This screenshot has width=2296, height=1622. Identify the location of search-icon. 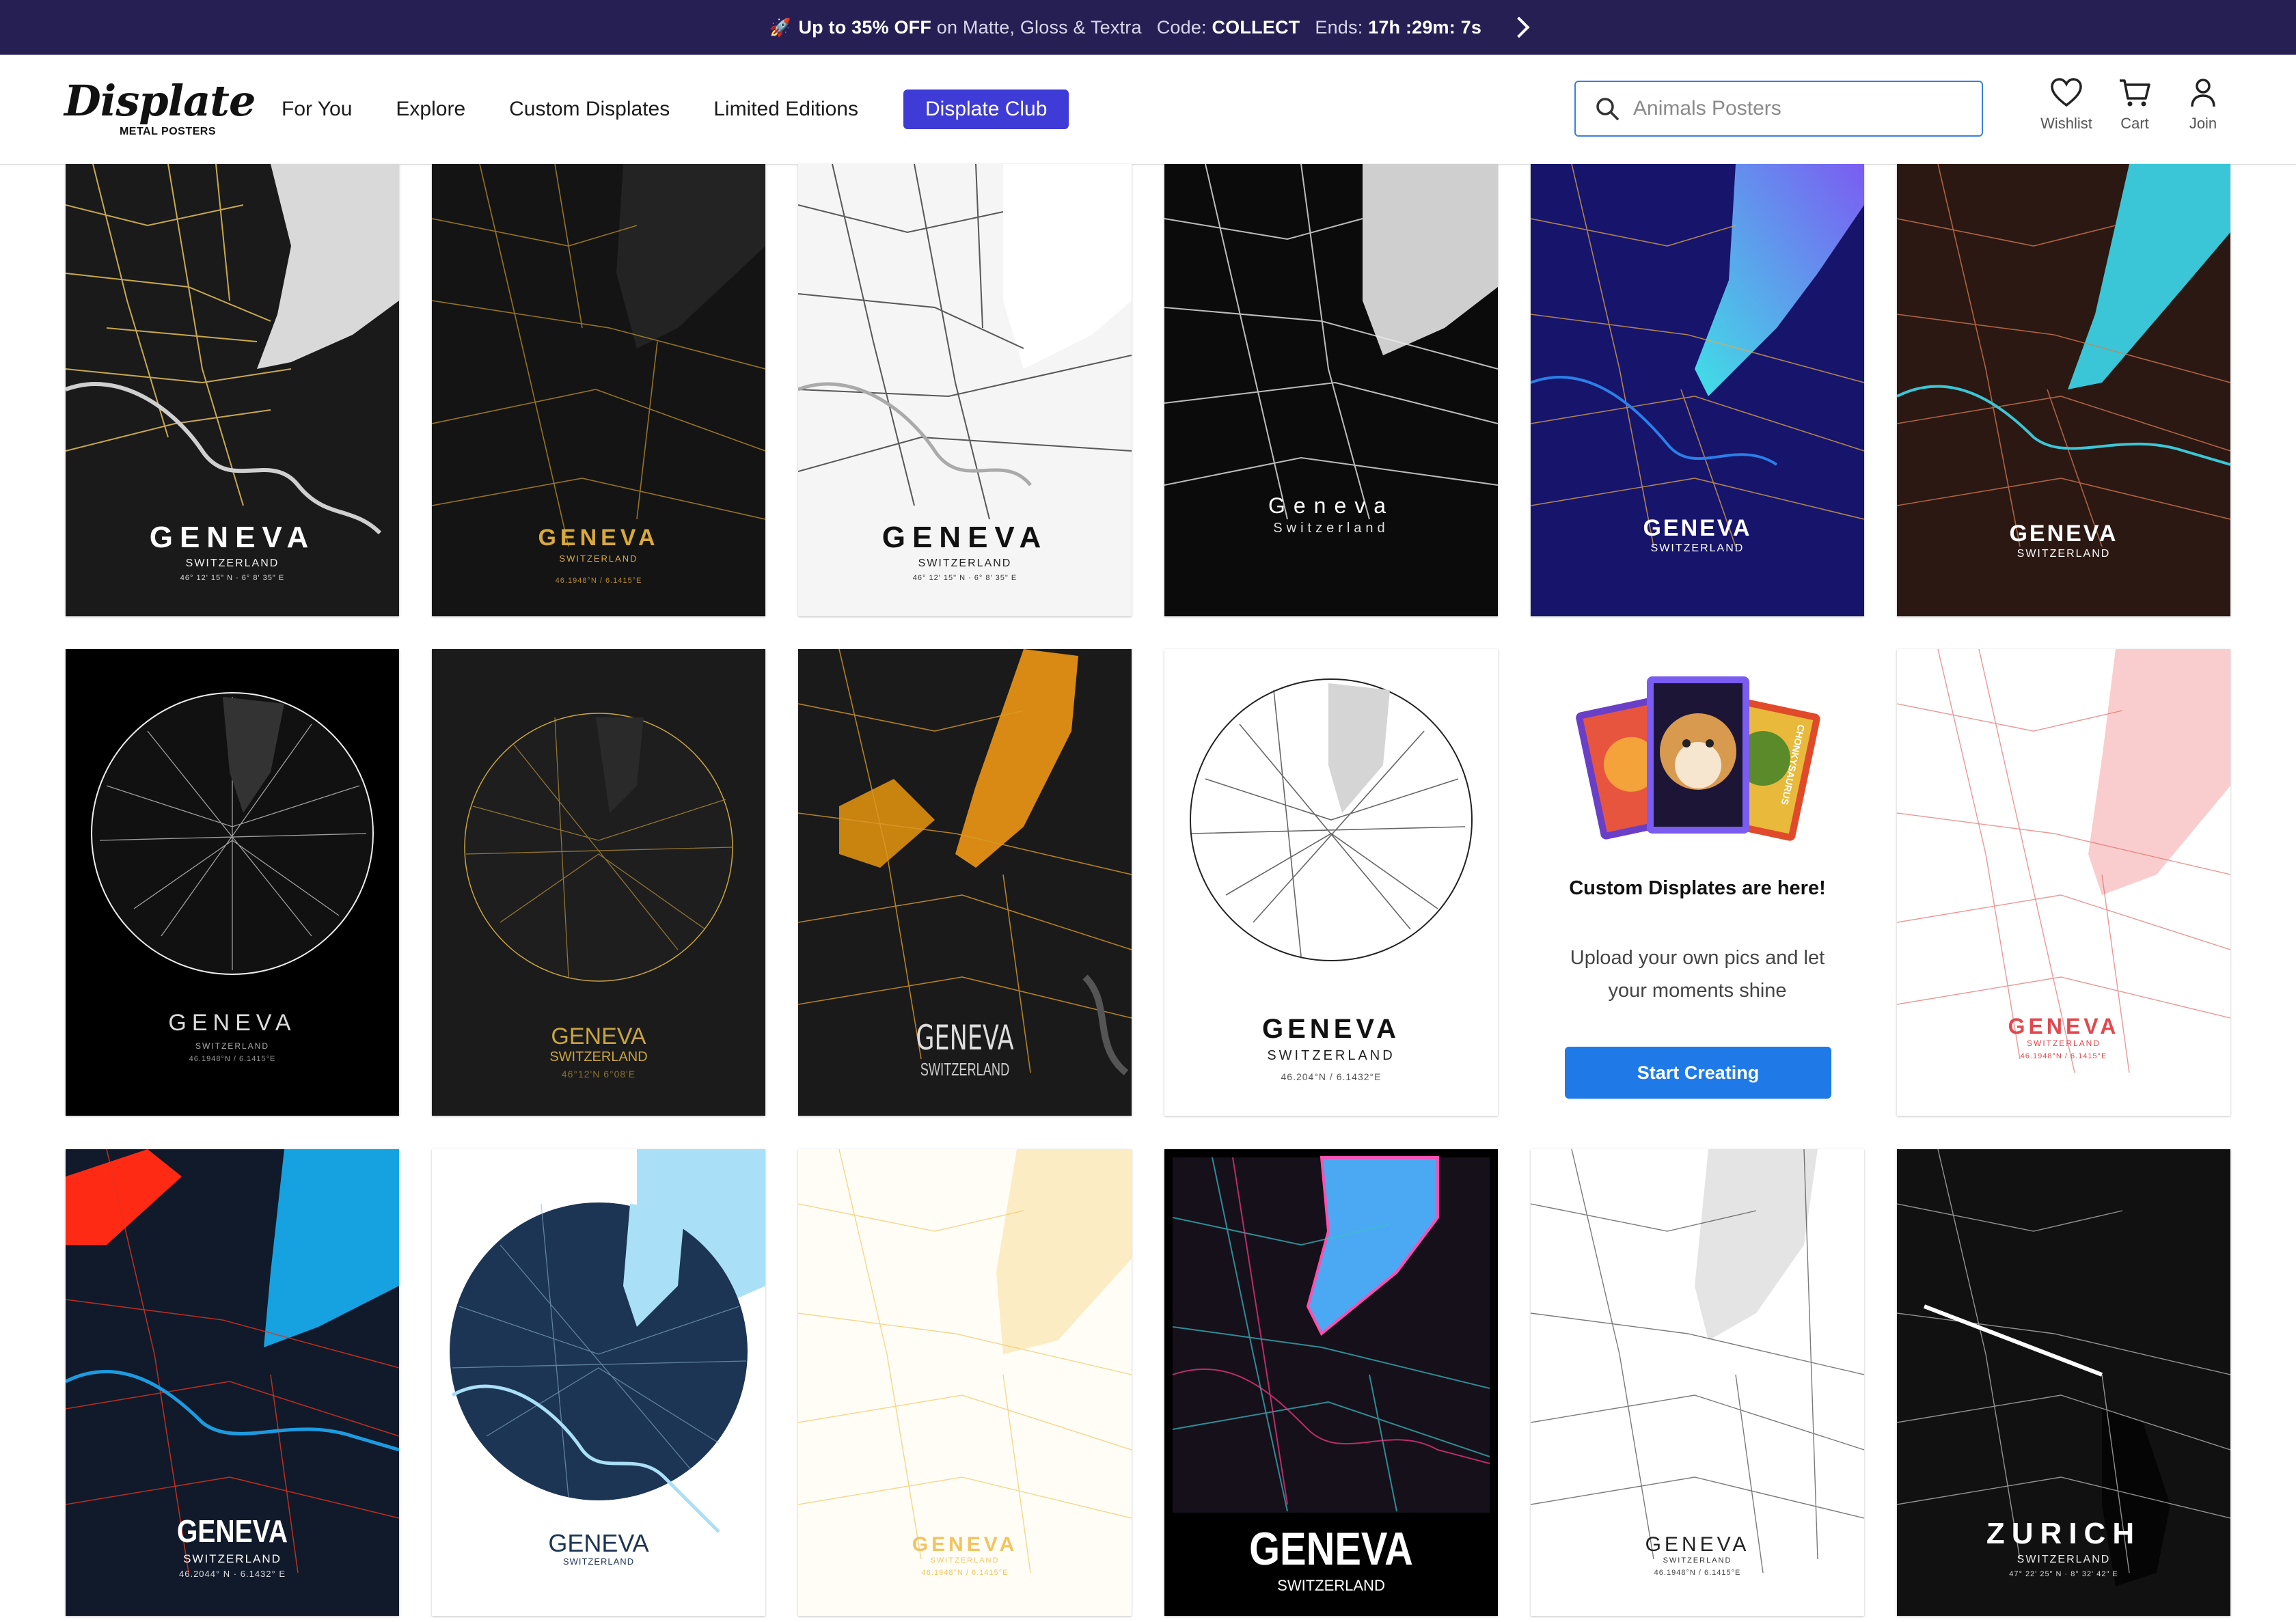
(1607, 109).